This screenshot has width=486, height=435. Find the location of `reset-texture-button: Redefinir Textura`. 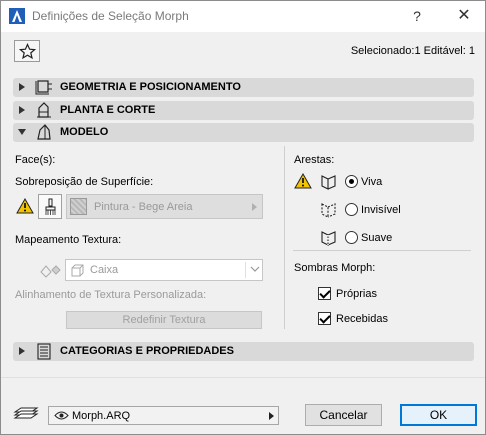

reset-texture-button: Redefinir Textura is located at coordinates (164, 320).